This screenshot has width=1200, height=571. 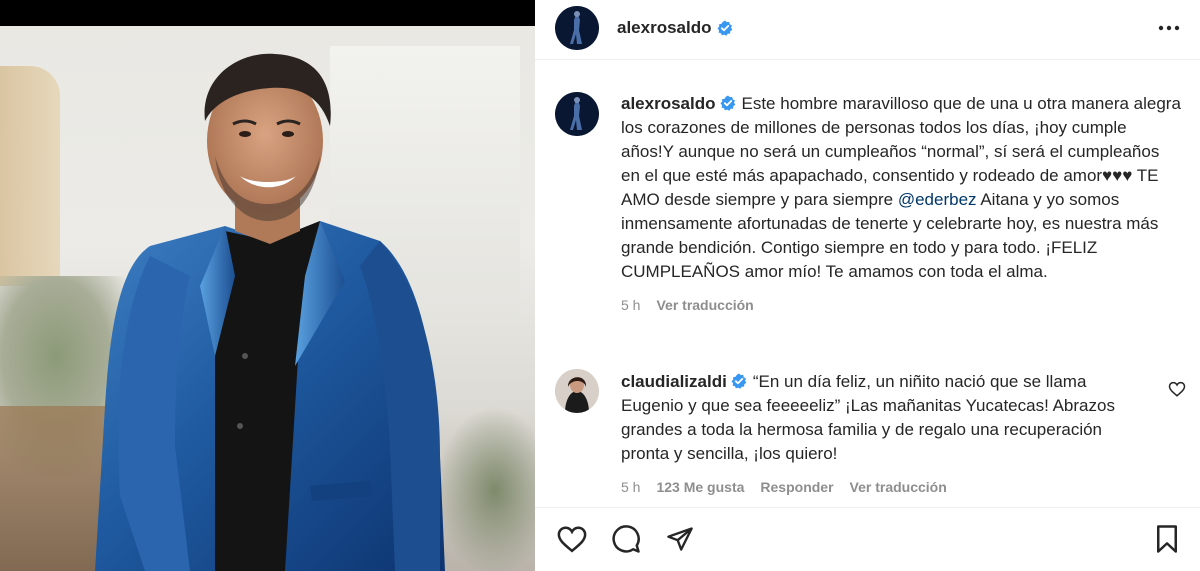 I want to click on caption-author-username: alexrosaldo, so click(x=668, y=103).